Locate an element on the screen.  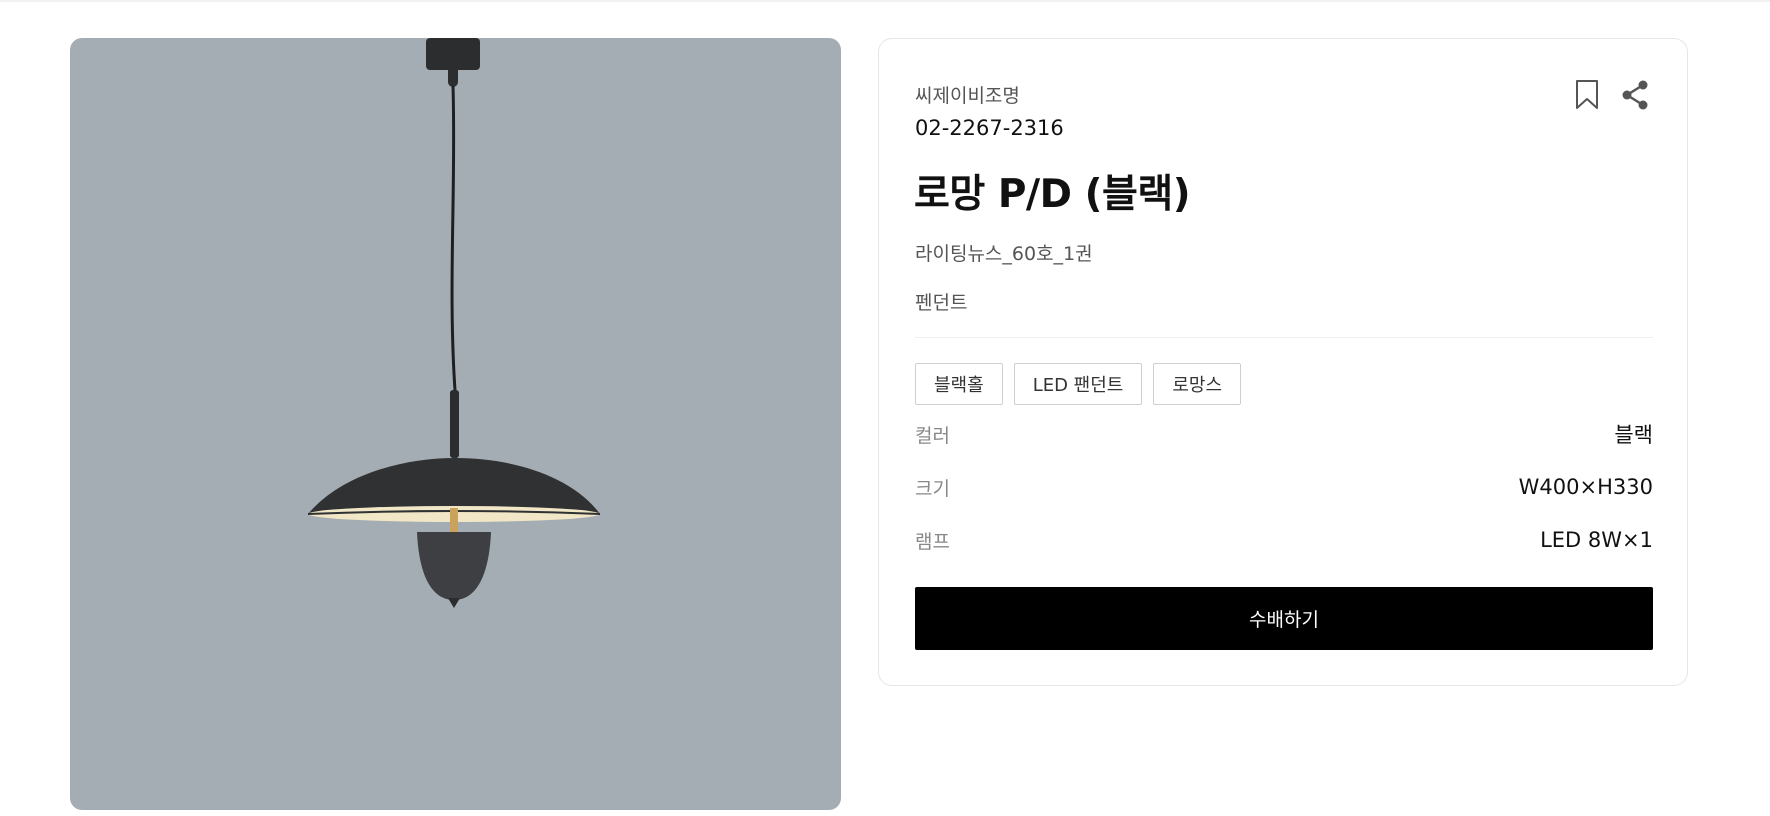
top-divider is located at coordinates (885, 1).